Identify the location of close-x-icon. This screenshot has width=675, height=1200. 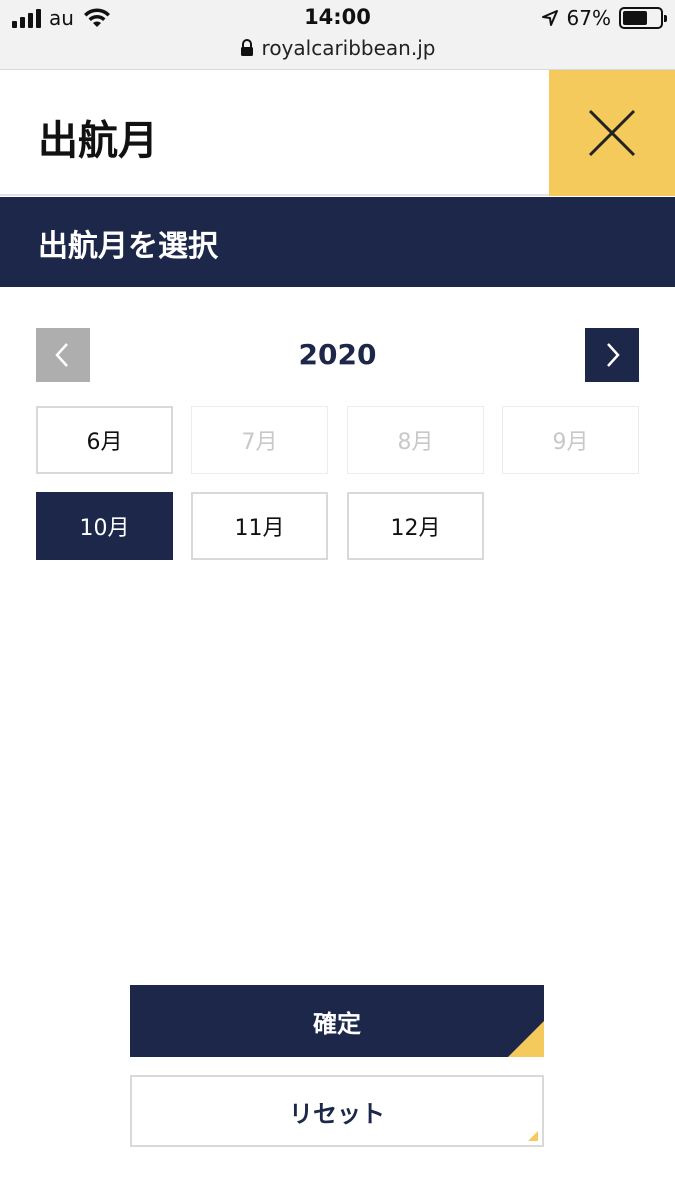
(612, 133).